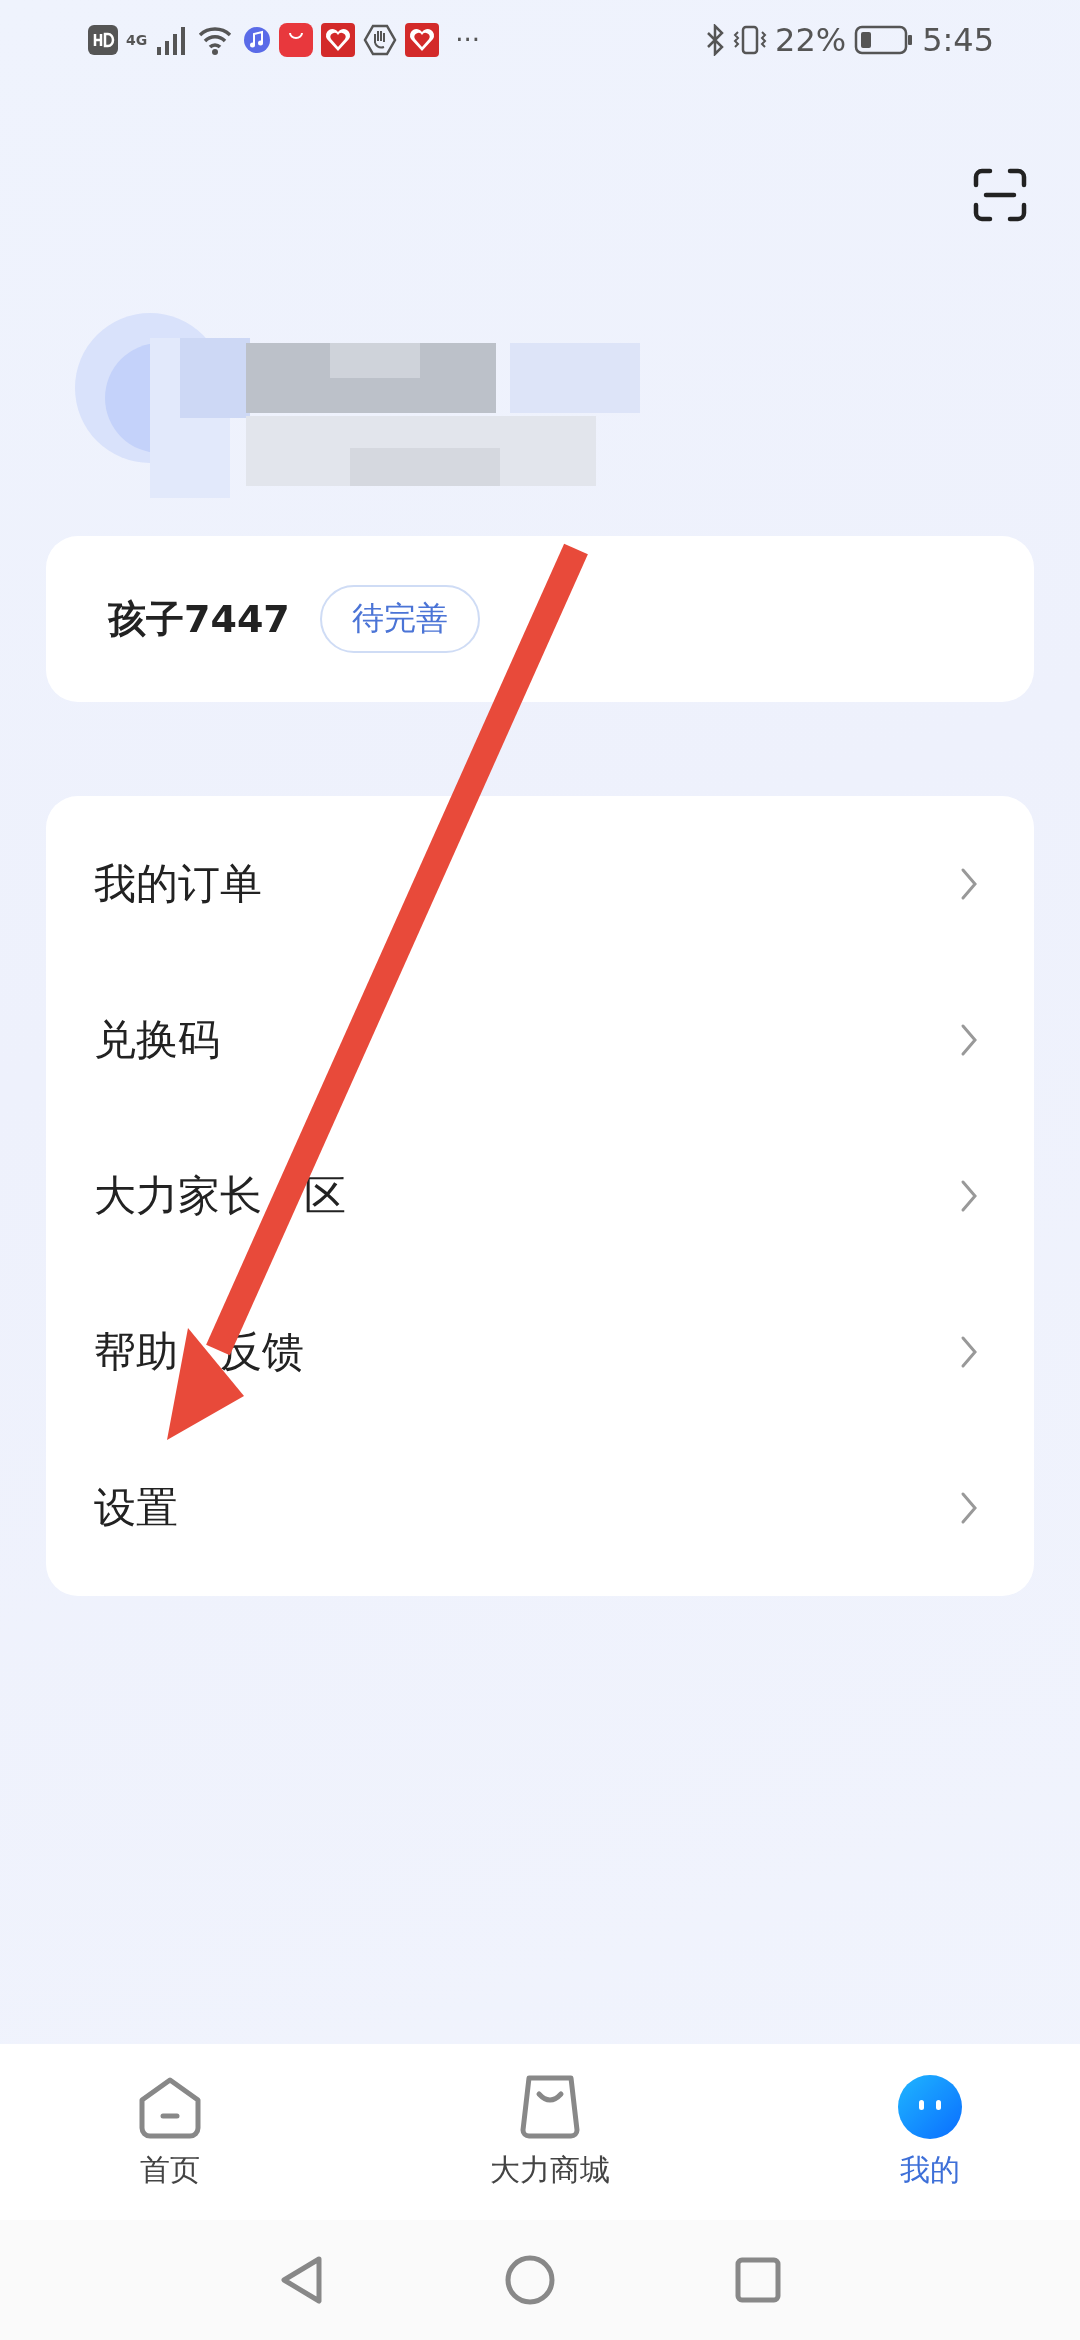 The width and height of the screenshot is (1080, 2340). What do you see at coordinates (199, 619) in the screenshot?
I see `child-name: 孩子7447` at bounding box center [199, 619].